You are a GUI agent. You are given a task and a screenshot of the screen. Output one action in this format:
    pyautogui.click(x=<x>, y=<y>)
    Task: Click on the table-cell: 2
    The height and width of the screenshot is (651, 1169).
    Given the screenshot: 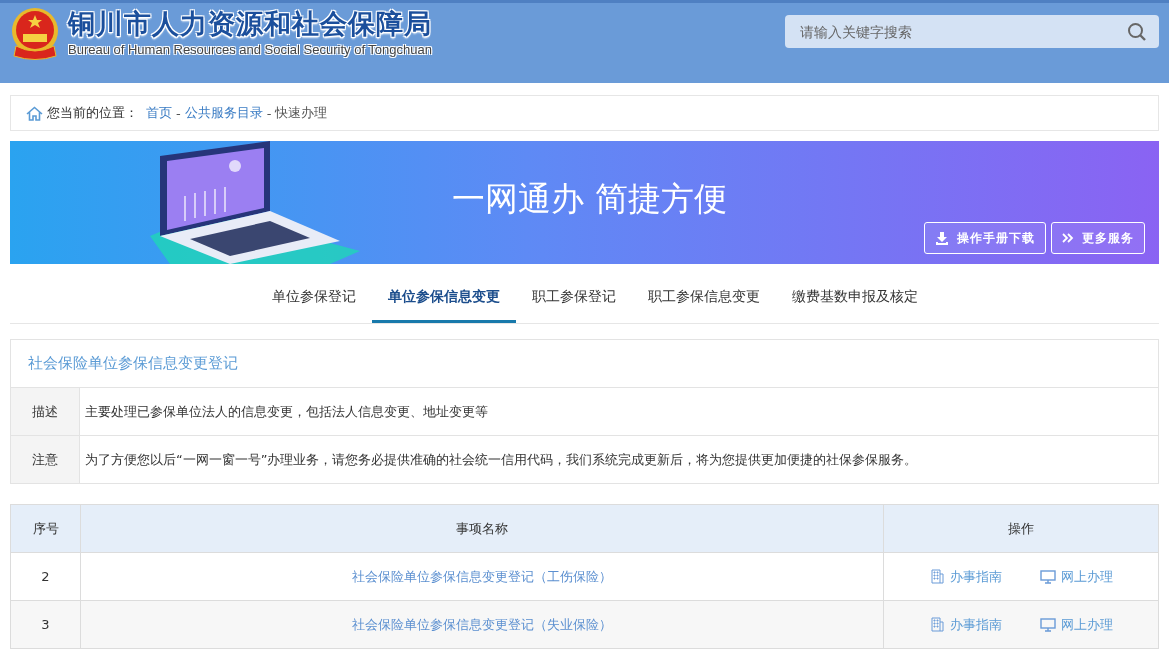 What is the action you would take?
    pyautogui.click(x=45, y=576)
    